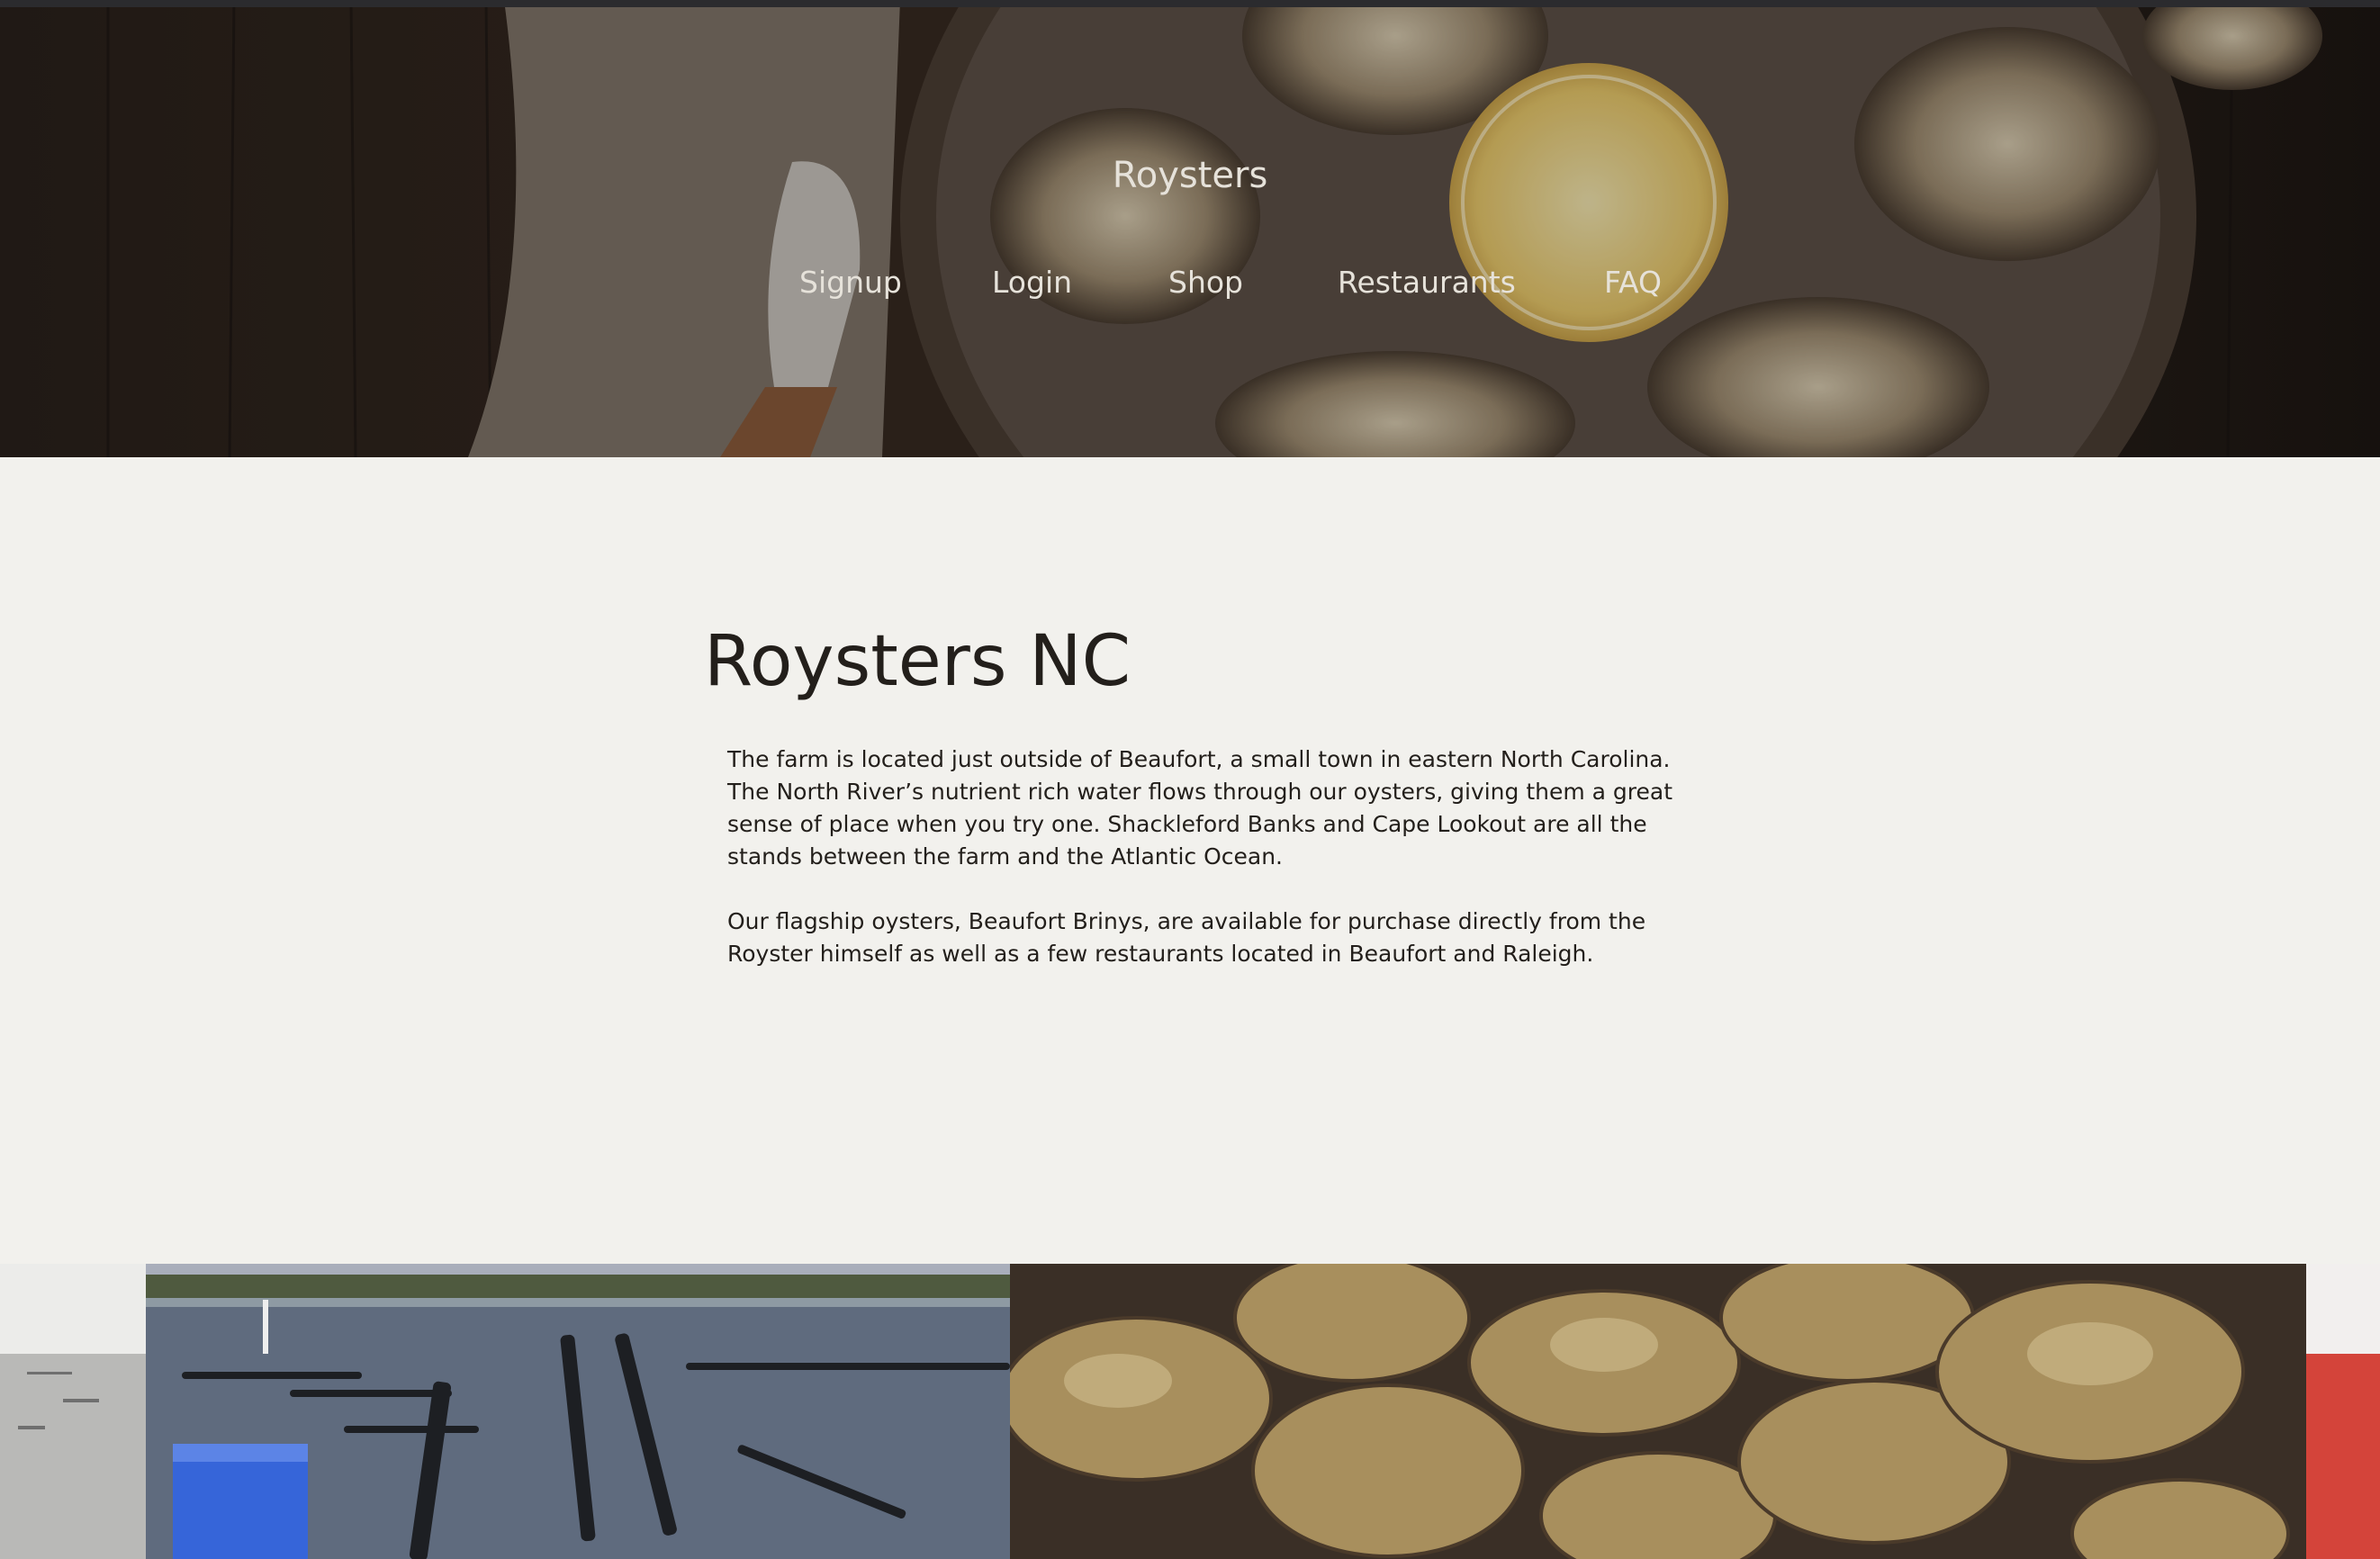 The height and width of the screenshot is (1559, 2380). I want to click on gallery-image-water-left, so click(73, 1411).